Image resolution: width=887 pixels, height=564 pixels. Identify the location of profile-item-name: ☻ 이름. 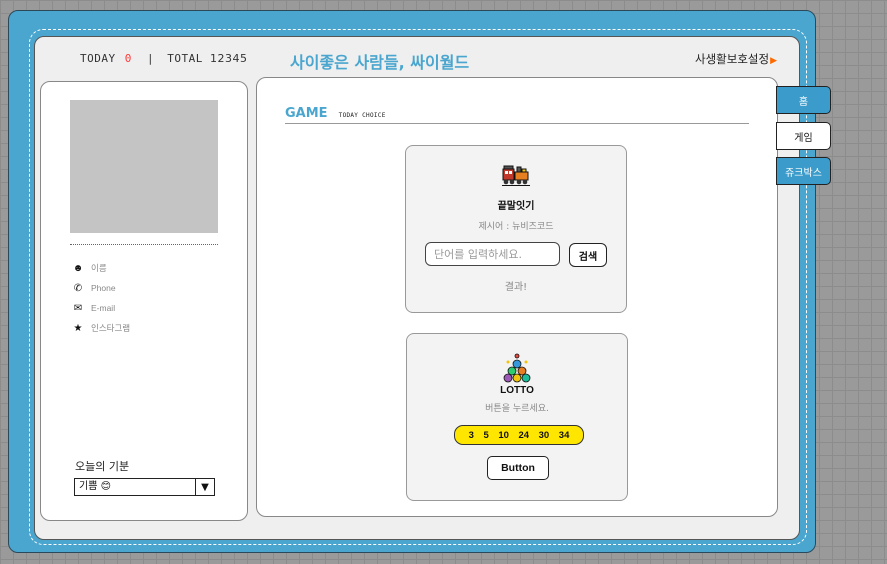
(100, 268).